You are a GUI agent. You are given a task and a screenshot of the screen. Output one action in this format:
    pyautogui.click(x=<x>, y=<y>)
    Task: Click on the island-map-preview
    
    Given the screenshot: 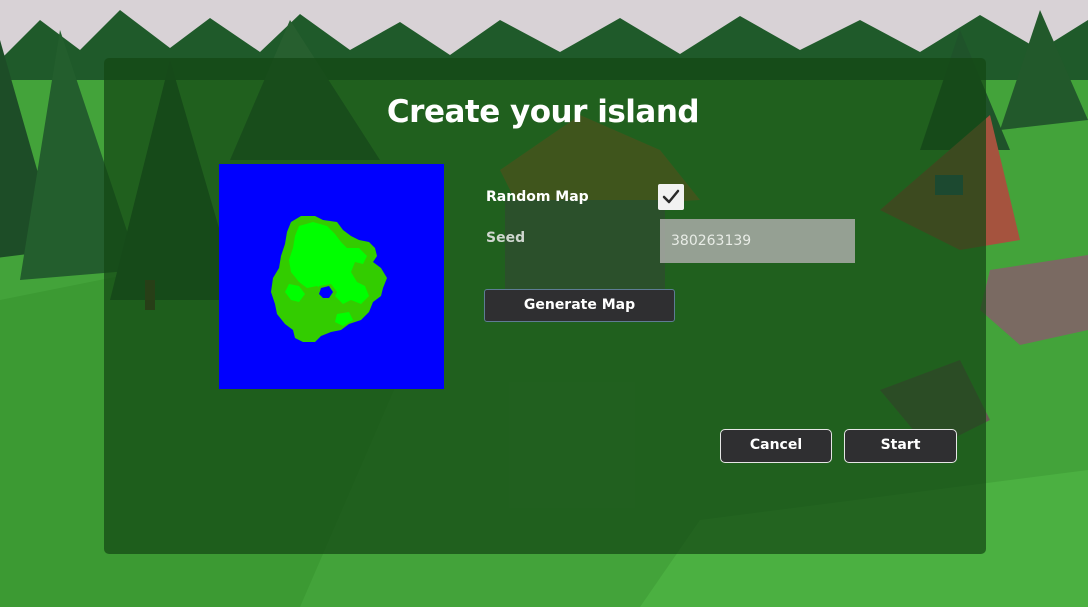 What is the action you would take?
    pyautogui.click(x=331, y=276)
    